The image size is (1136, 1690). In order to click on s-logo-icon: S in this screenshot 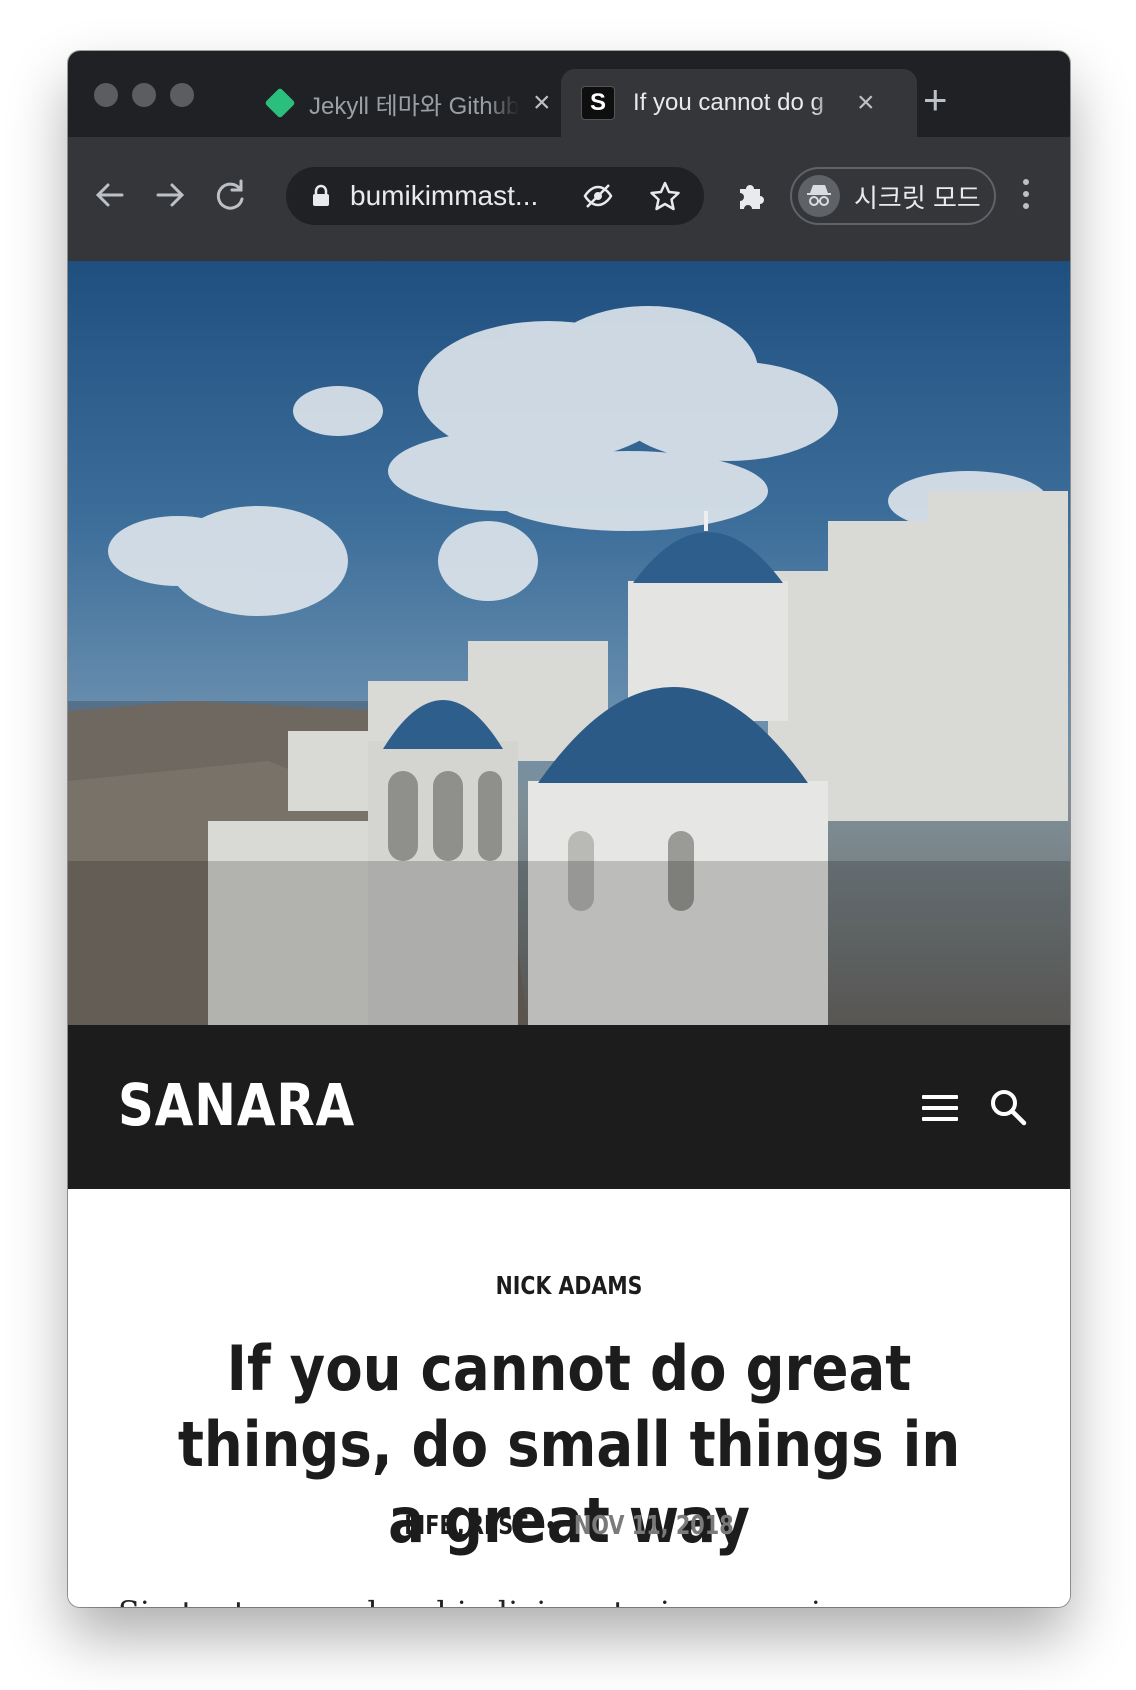, I will do `click(598, 103)`.